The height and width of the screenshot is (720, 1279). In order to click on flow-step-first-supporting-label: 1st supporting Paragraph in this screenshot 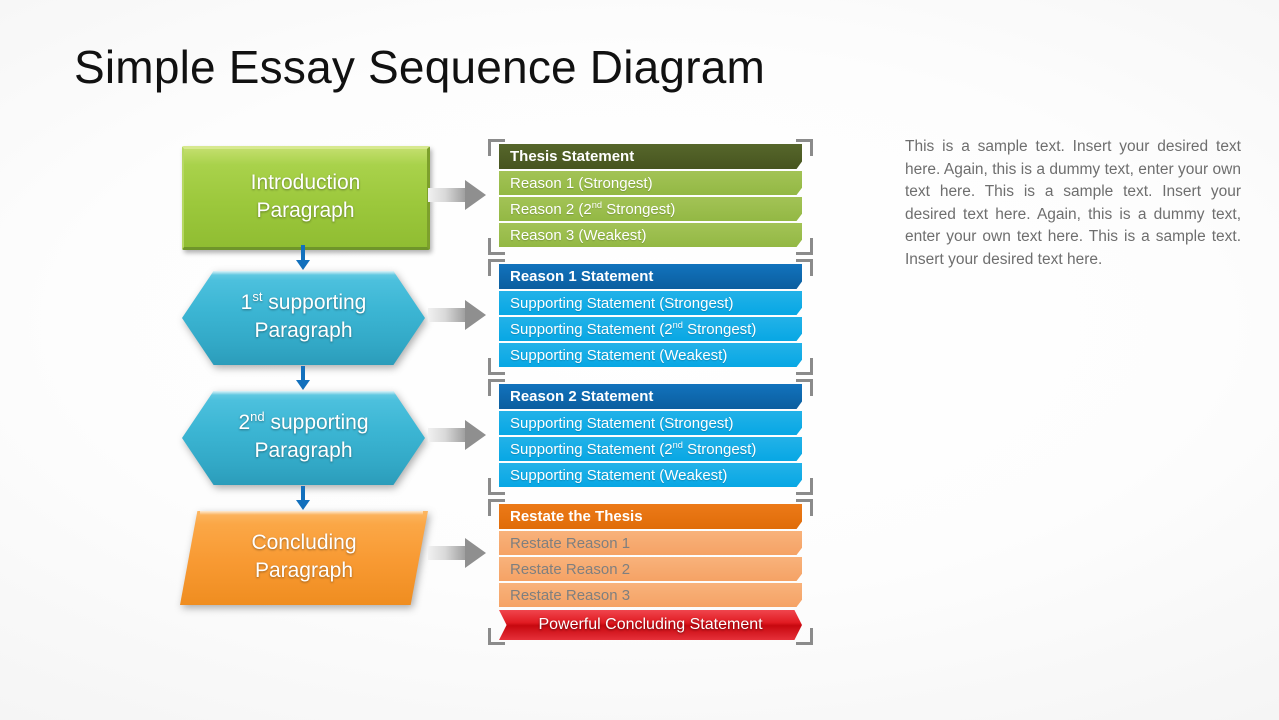, I will do `click(303, 315)`.